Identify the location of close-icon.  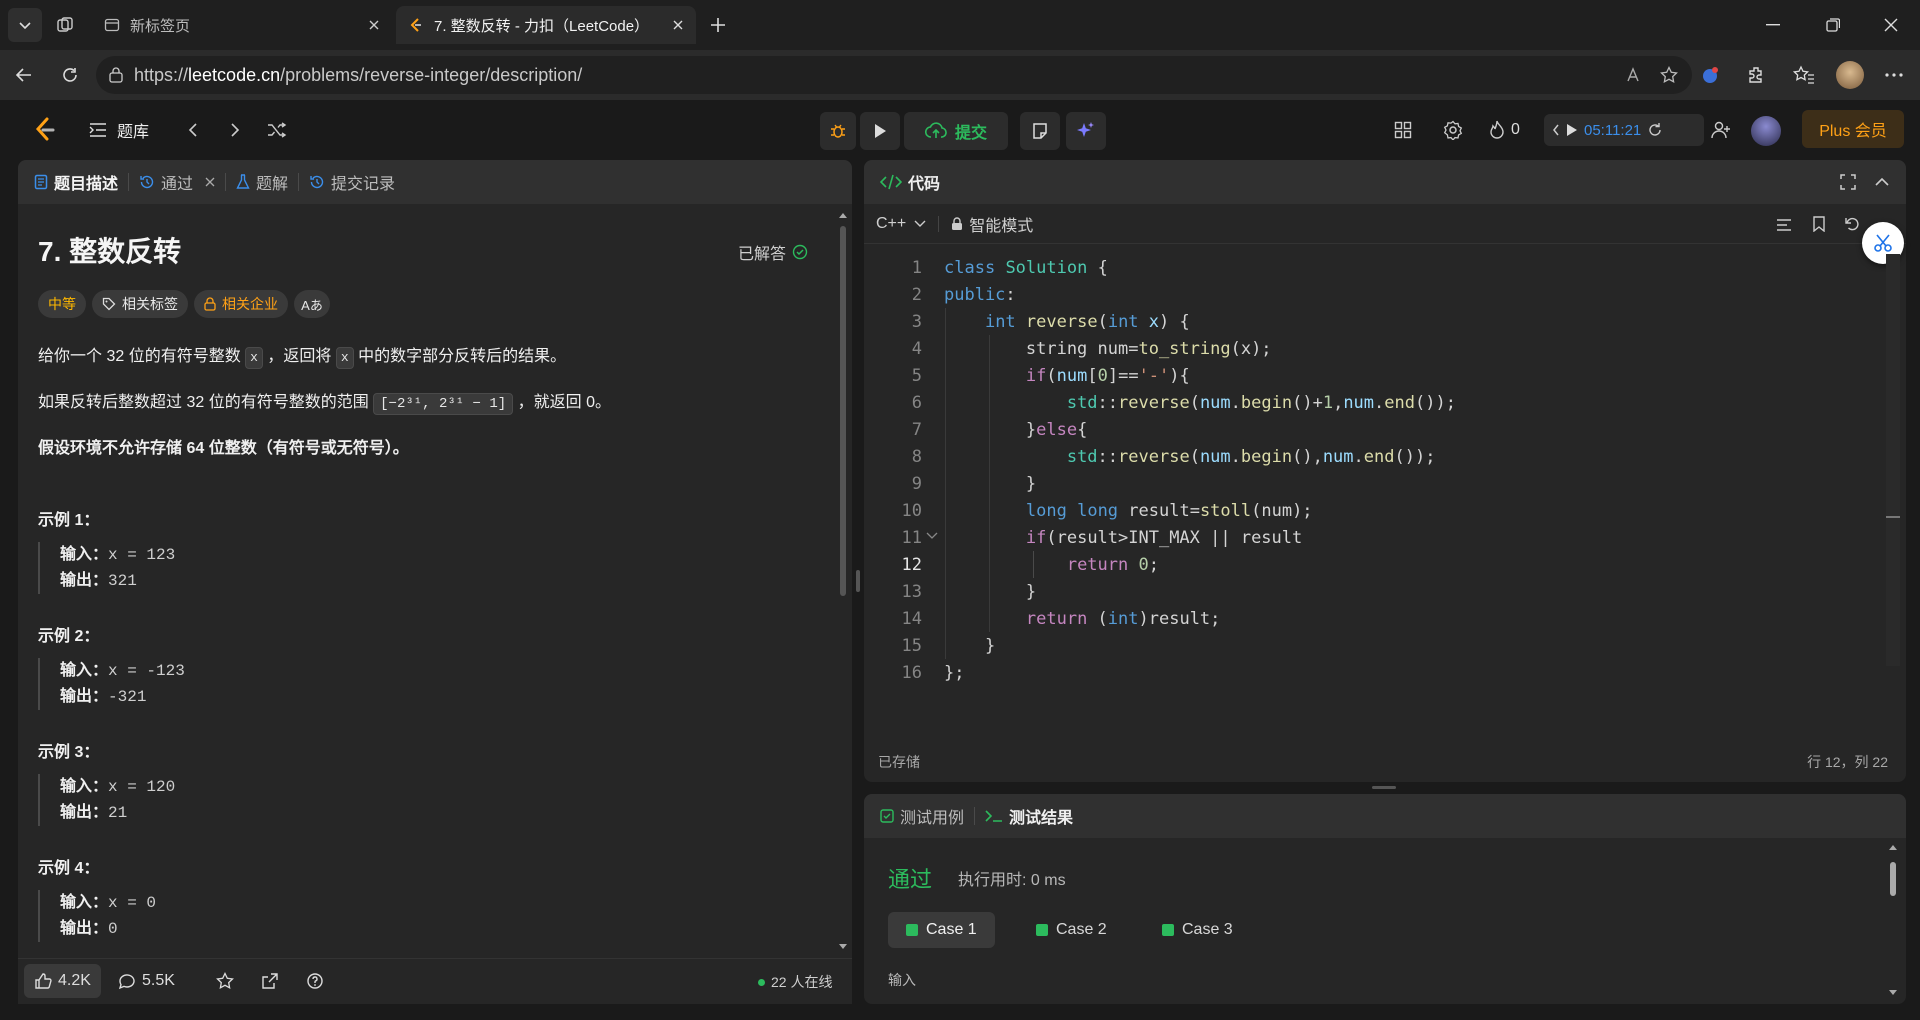
(210, 182).